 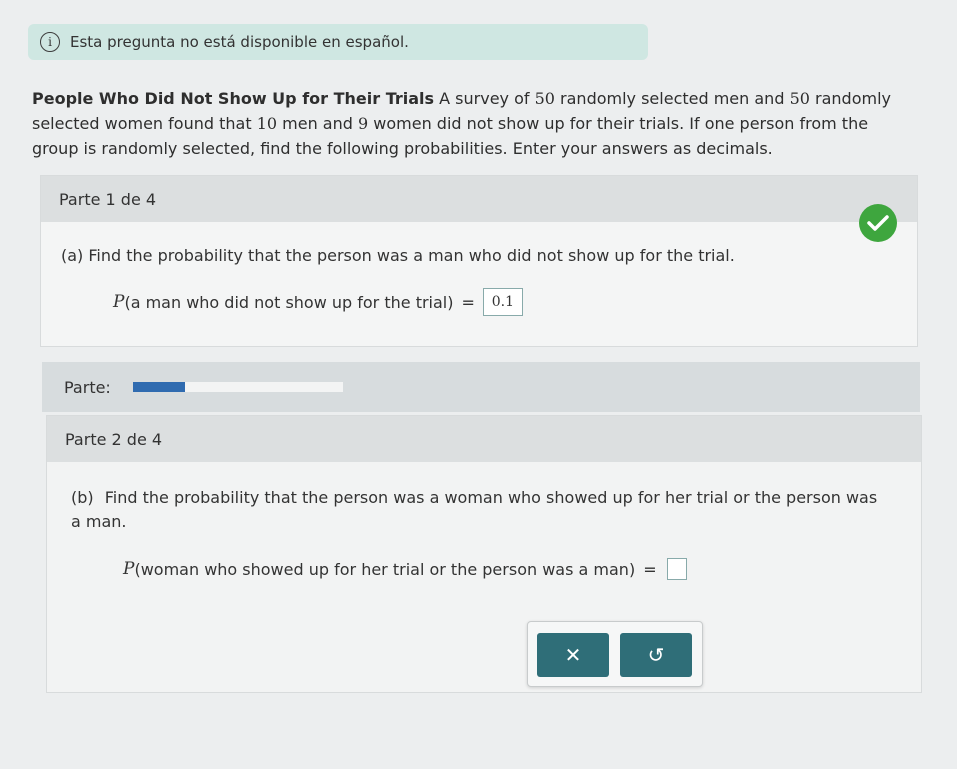 I want to click on check-icon, so click(x=878, y=223).